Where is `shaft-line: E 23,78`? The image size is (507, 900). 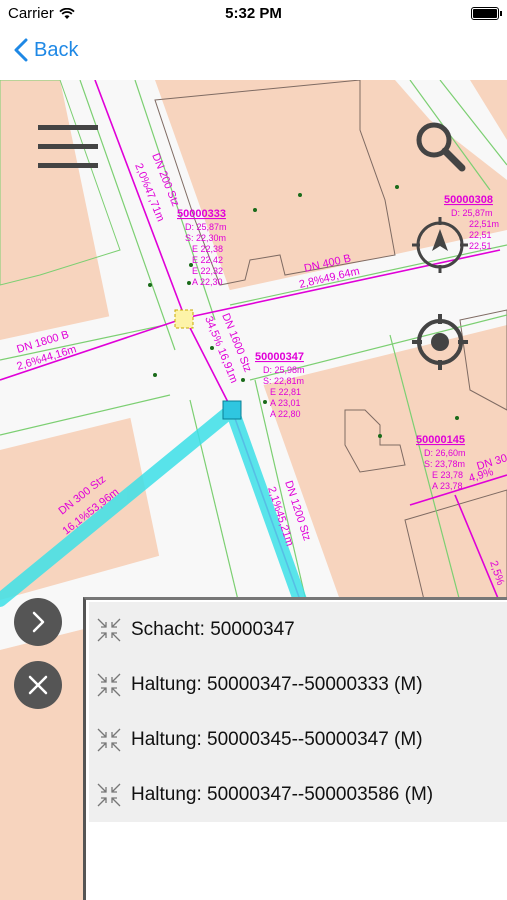
shaft-line: E 23,78 is located at coordinates (447, 475).